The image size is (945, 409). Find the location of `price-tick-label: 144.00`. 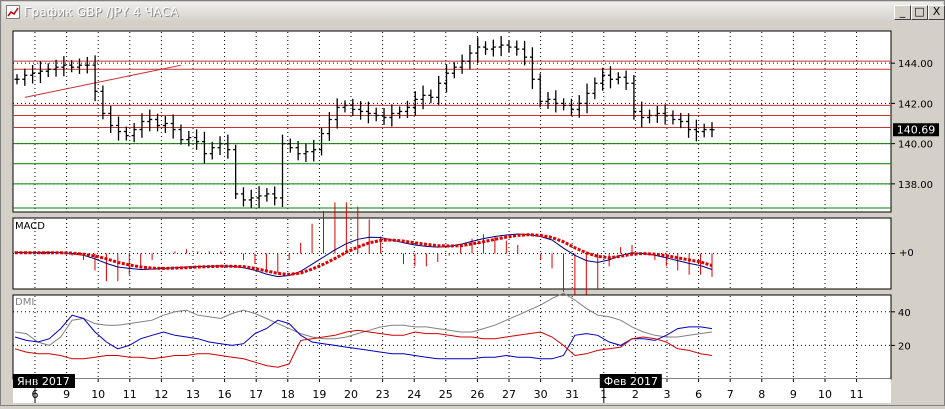

price-tick-label: 144.00 is located at coordinates (915, 64).